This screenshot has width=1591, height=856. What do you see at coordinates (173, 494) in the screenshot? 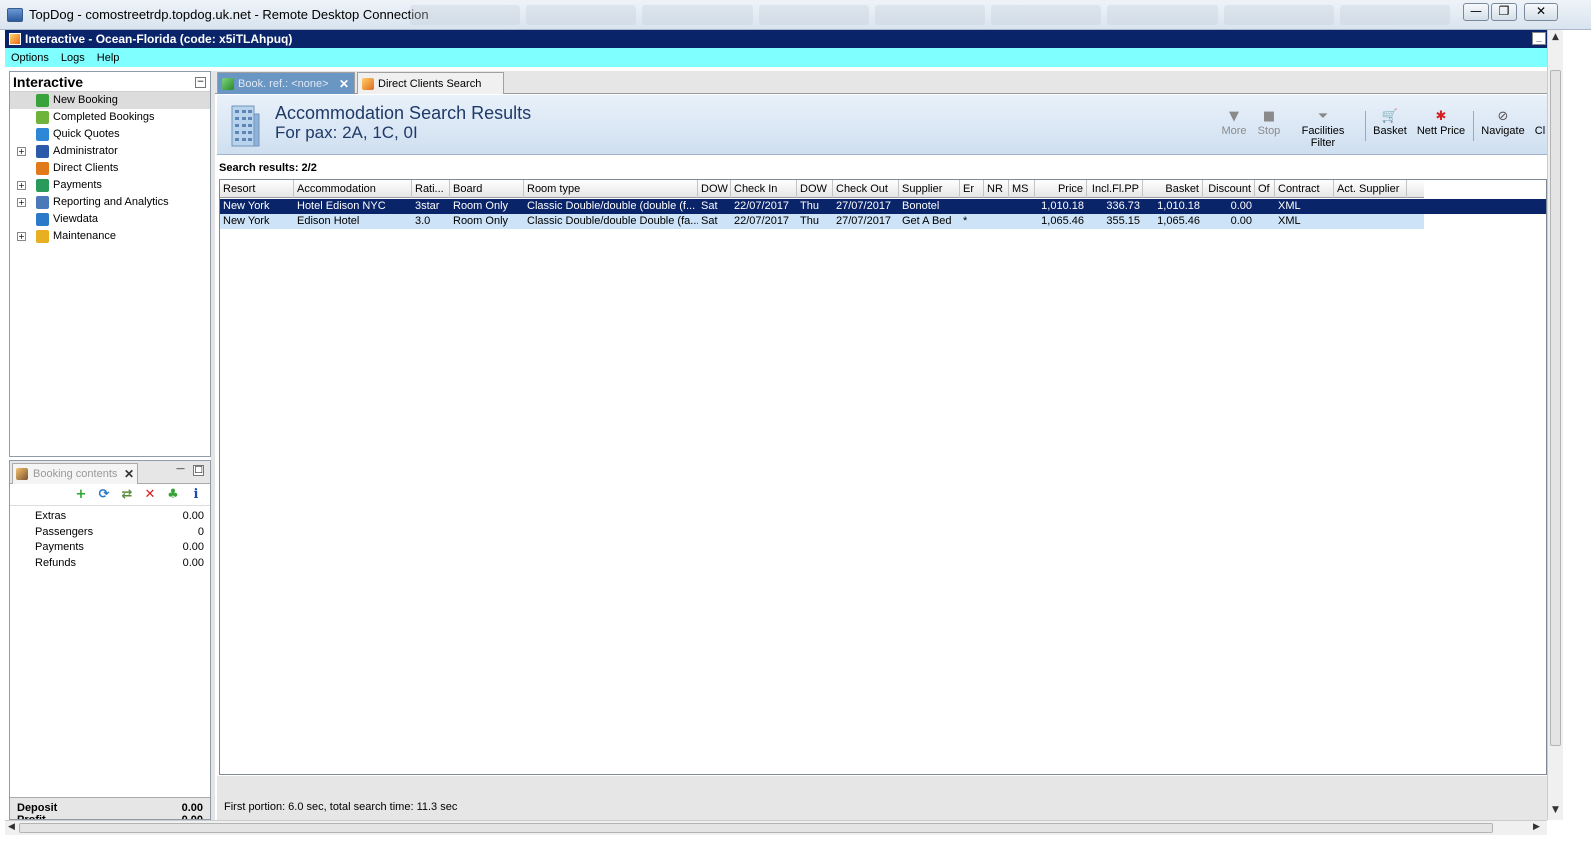
I see `palm-icon: ♣` at bounding box center [173, 494].